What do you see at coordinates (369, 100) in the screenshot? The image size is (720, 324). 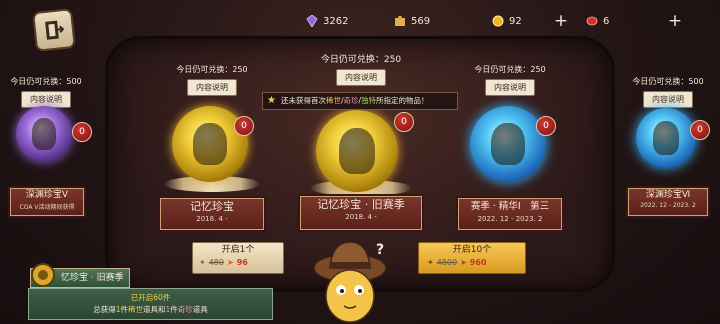 I see `tooltip-tag-unique: 独特` at bounding box center [369, 100].